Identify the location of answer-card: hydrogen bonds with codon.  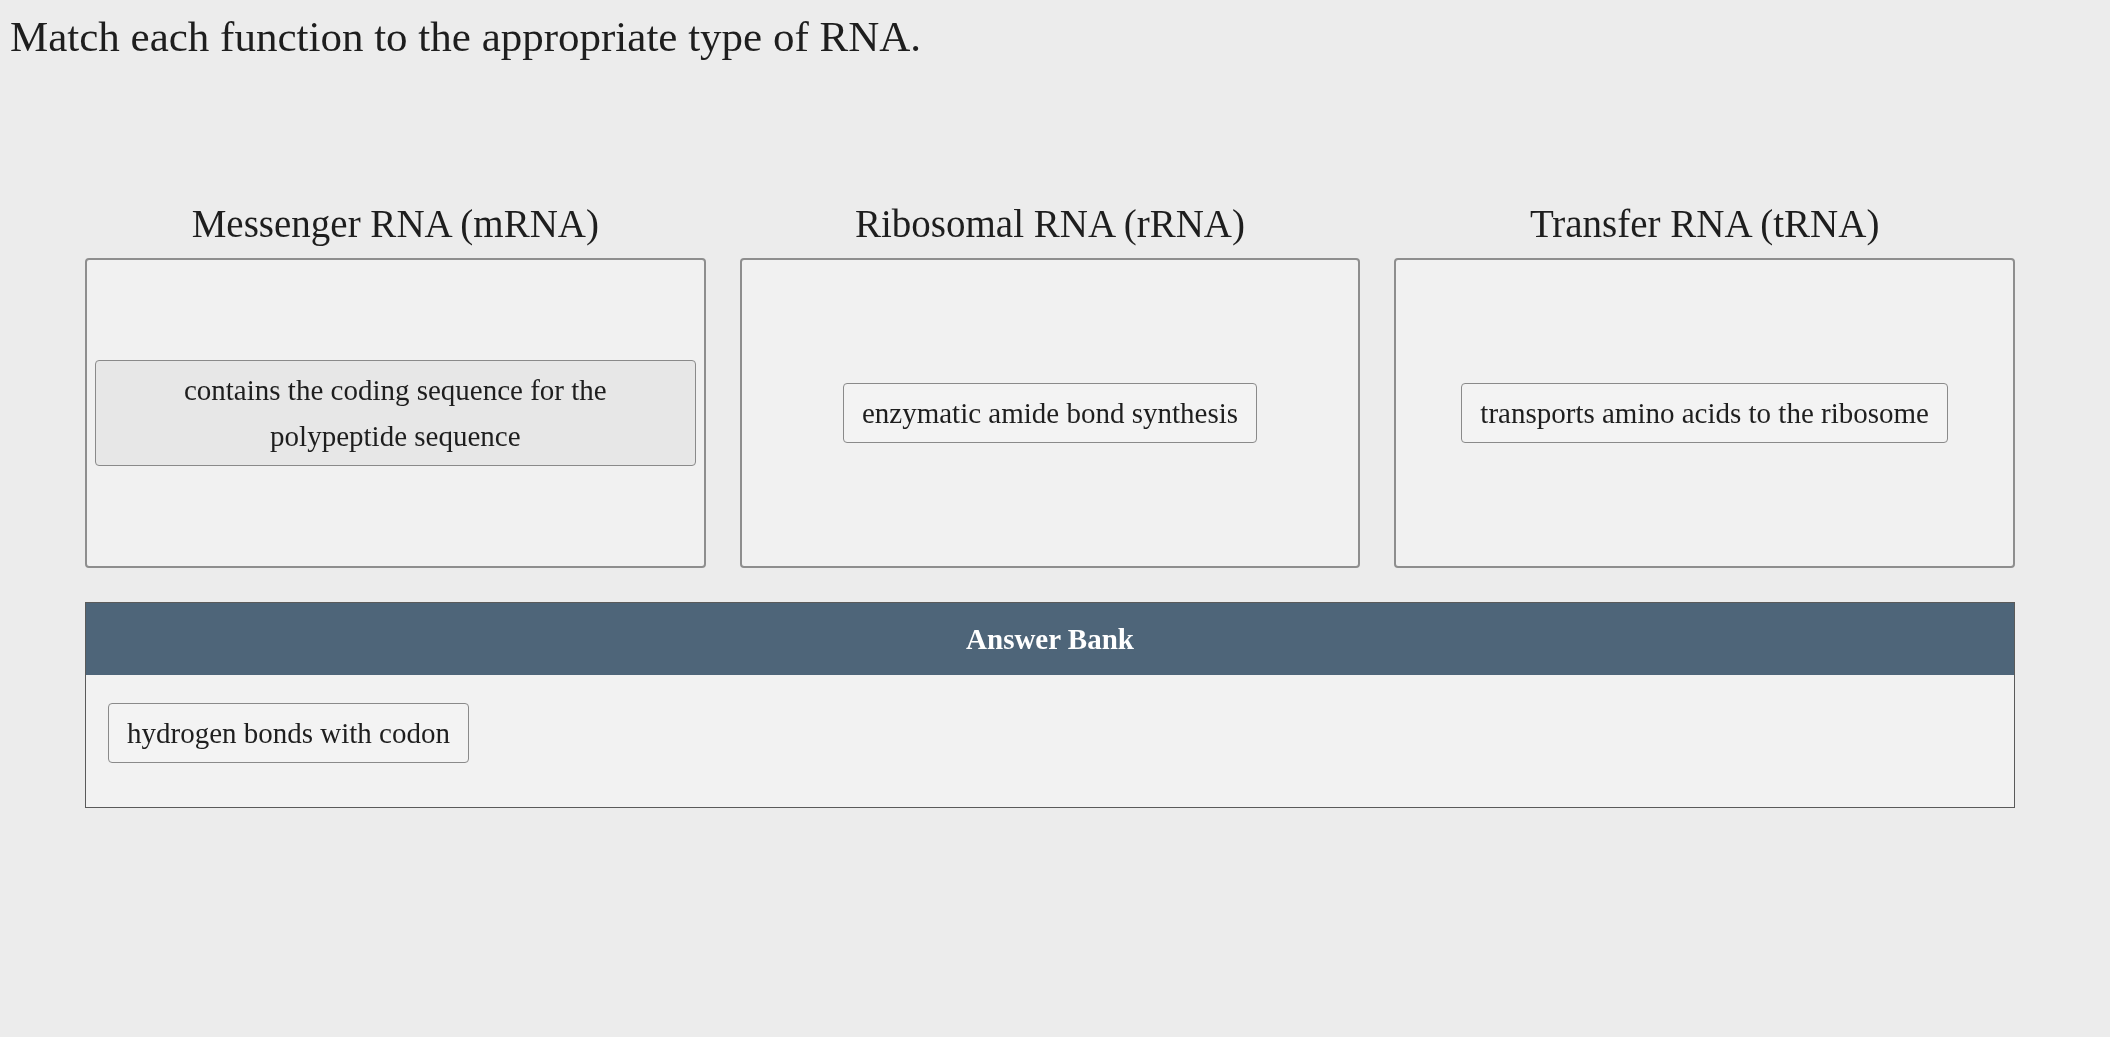
(288, 733).